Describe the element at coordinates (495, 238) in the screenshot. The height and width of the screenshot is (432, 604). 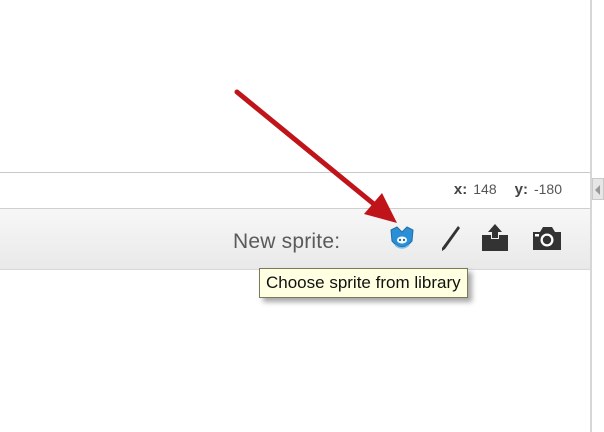
I see `upload-icon` at that location.